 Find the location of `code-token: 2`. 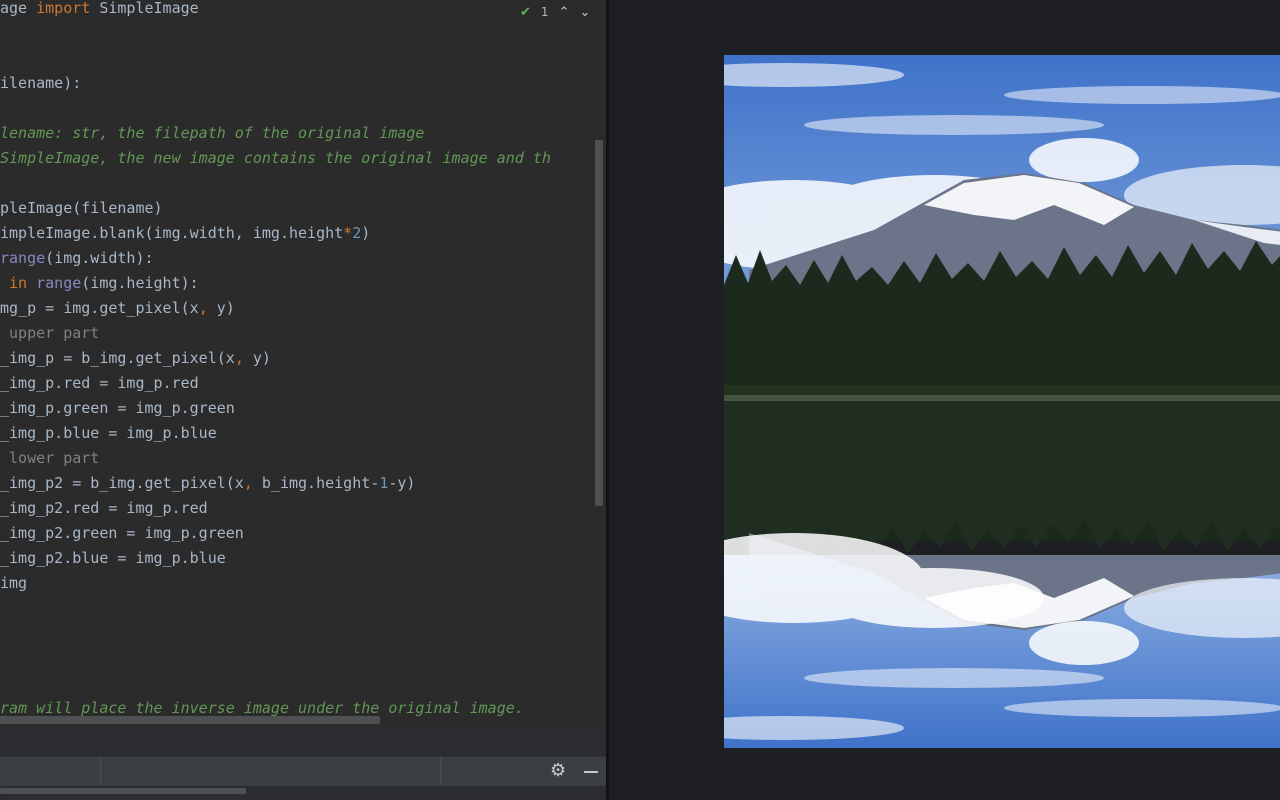

code-token: 2 is located at coordinates (357, 233).